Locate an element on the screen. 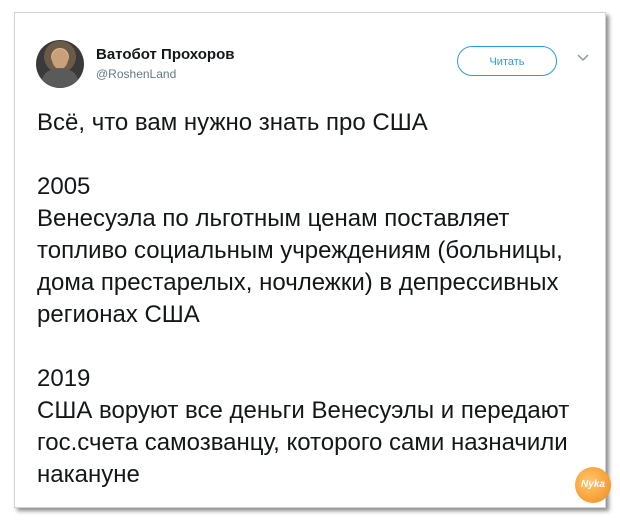  follow-button: Читать is located at coordinates (507, 61).